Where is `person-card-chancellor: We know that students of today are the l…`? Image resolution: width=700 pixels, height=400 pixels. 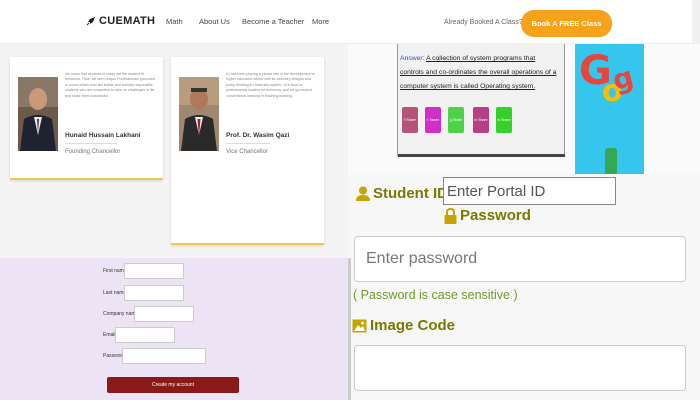
person-card-chancellor: We know that students of today are the l… is located at coordinates (86, 118).